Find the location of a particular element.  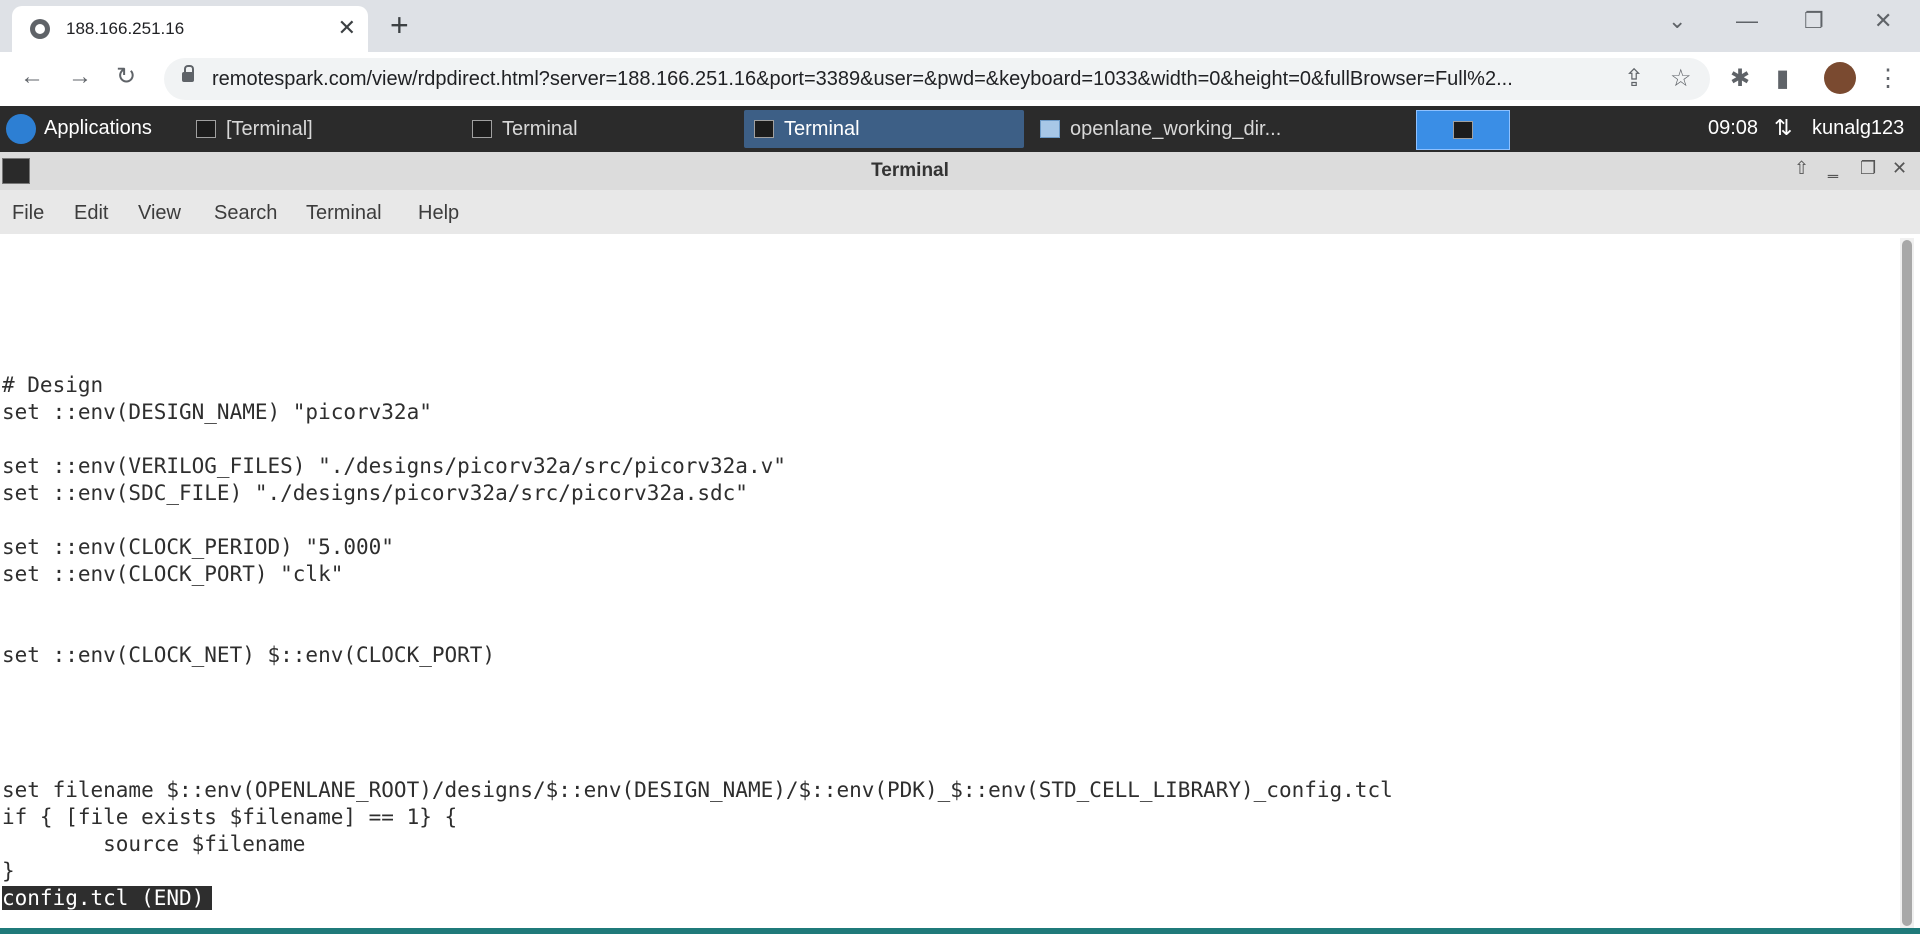

menu-terminal: Terminal is located at coordinates (344, 213).